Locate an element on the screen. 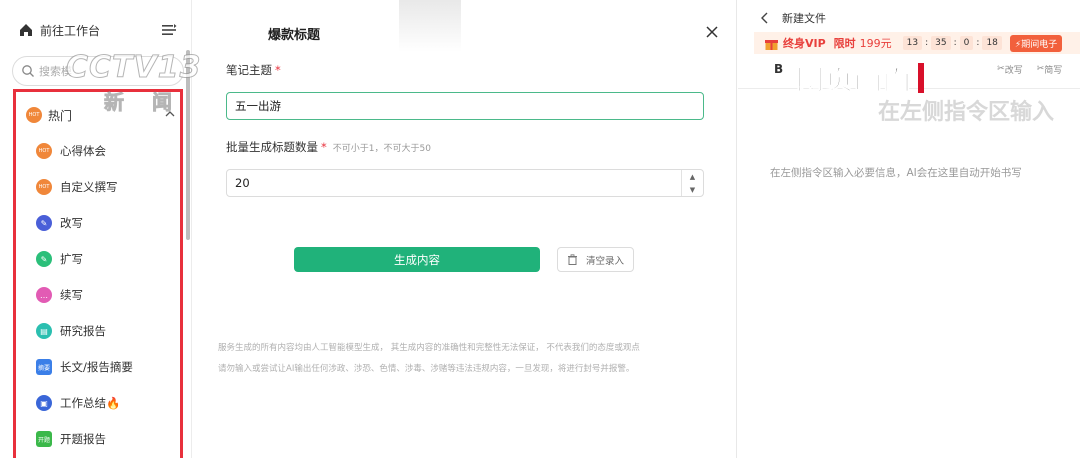  sidebar-item: ✎ 扩写 is located at coordinates (59, 259).